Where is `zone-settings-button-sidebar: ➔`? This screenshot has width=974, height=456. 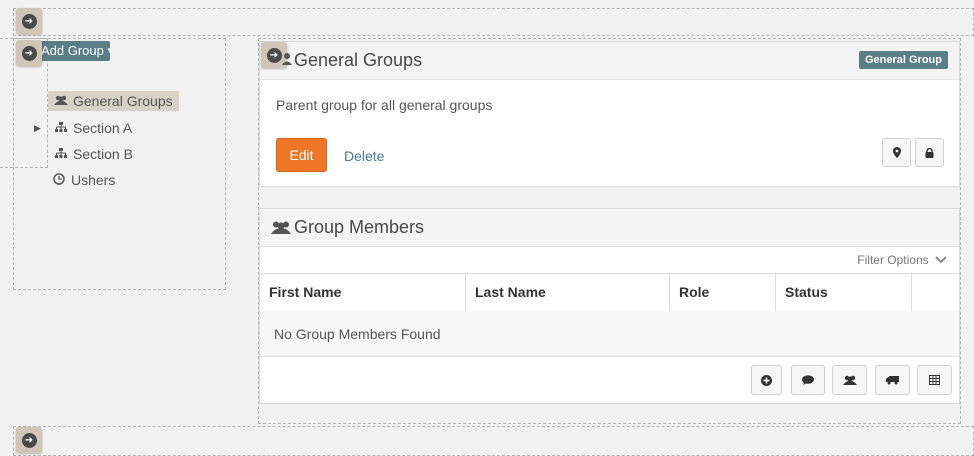 zone-settings-button-sidebar: ➔ is located at coordinates (29, 53).